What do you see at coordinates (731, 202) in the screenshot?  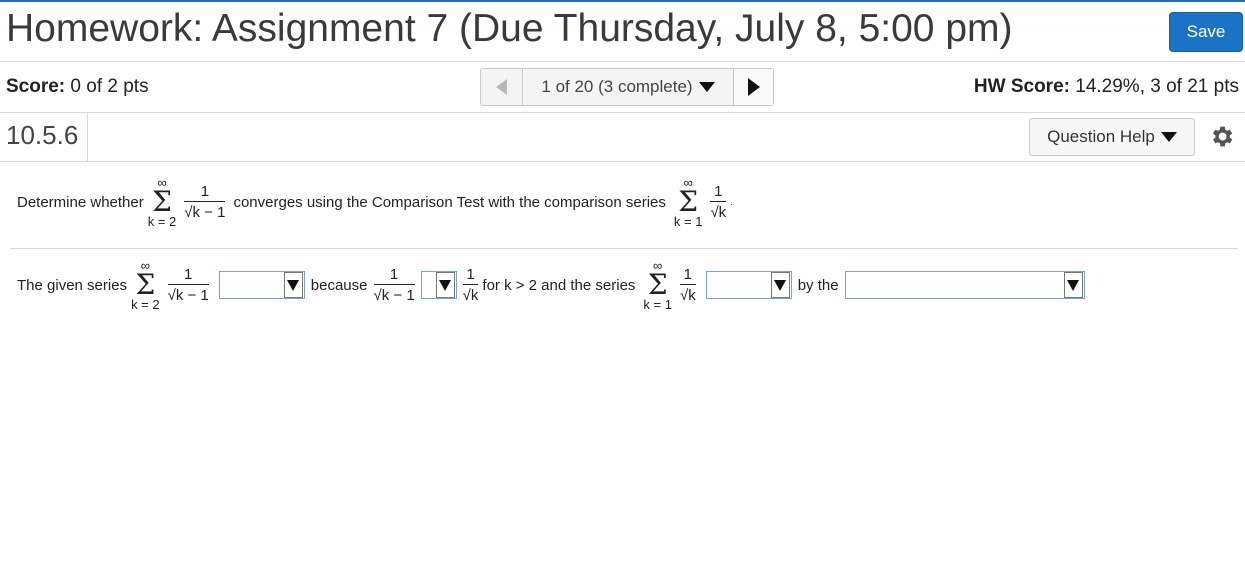 I see `period: .` at bounding box center [731, 202].